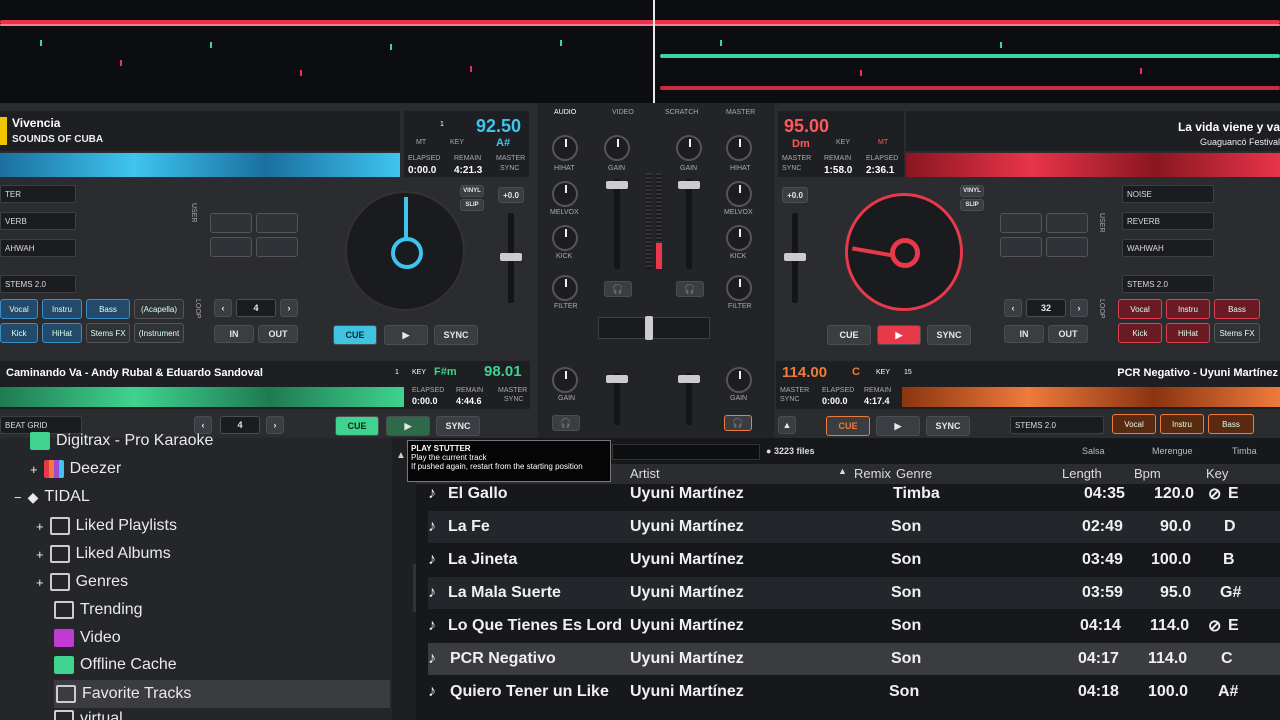 Image resolution: width=1280 pixels, height=720 pixels. I want to click on deck2-stem-pad-hihat: HiHat, so click(1188, 333).